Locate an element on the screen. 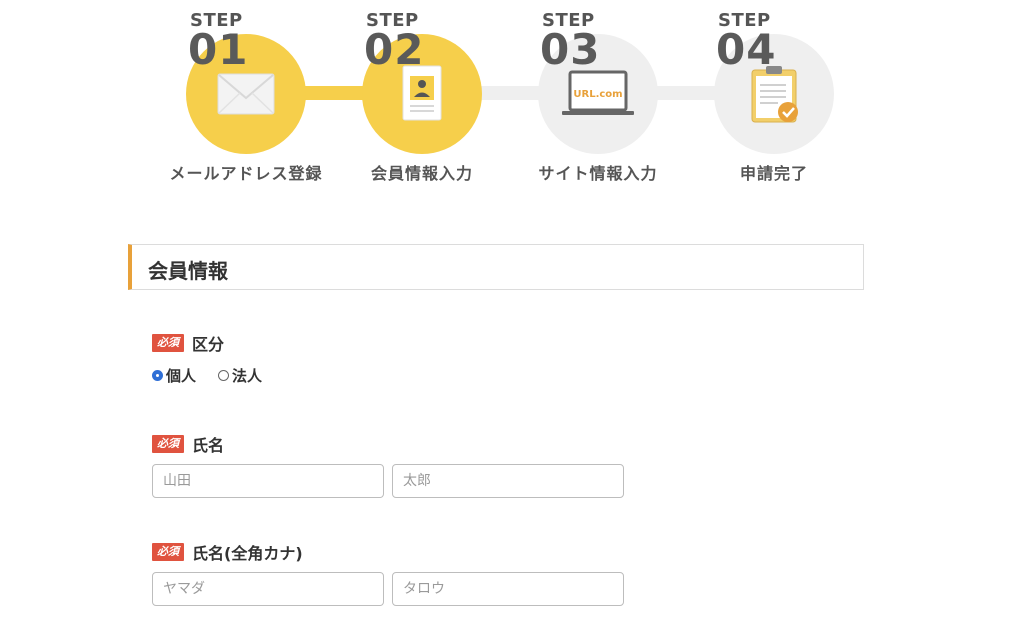 This screenshot has width=1024, height=624. step-3: URL.com STEP 03 サイト情報入力 is located at coordinates (598, 100).